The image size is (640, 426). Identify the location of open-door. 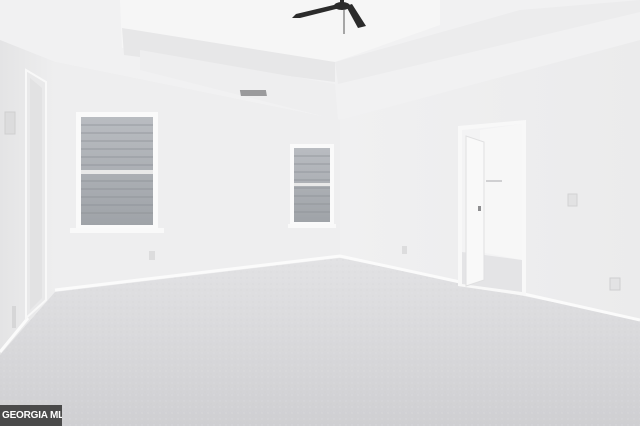
(475, 211).